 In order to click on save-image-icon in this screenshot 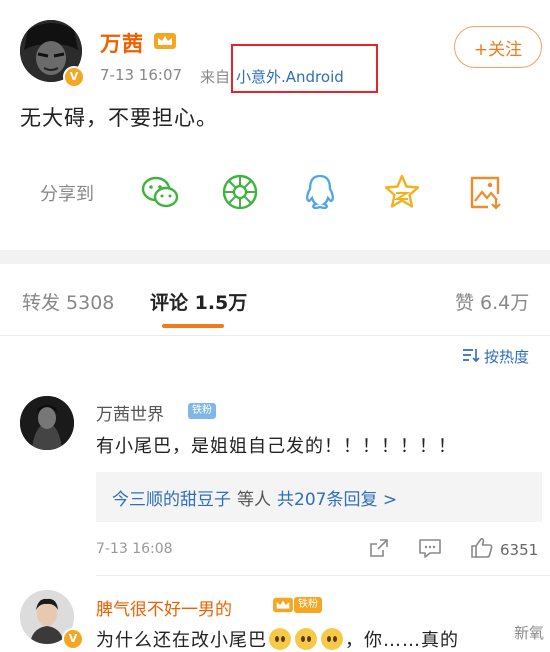, I will do `click(486, 192)`.